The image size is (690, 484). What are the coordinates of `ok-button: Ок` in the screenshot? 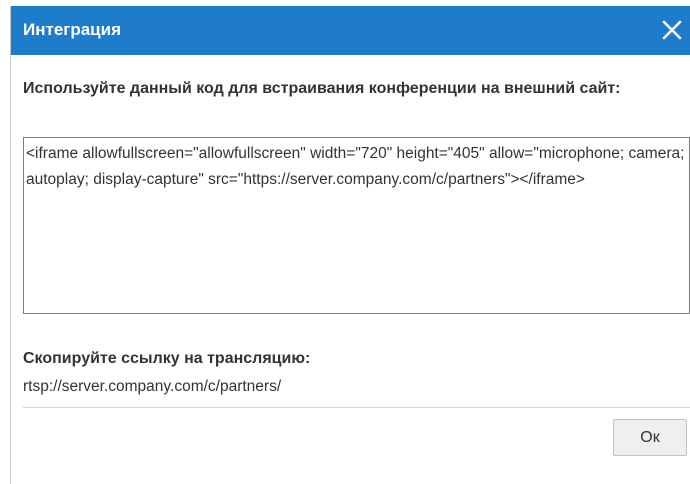 It's located at (650, 437).